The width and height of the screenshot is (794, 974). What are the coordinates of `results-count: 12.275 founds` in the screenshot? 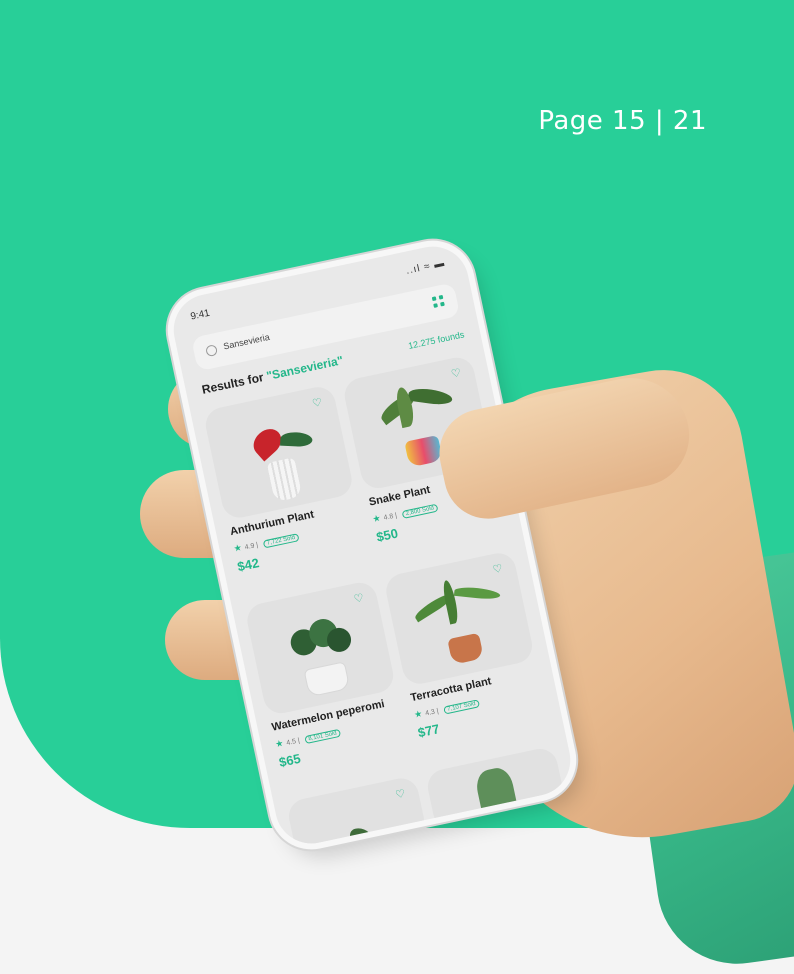 It's located at (436, 340).